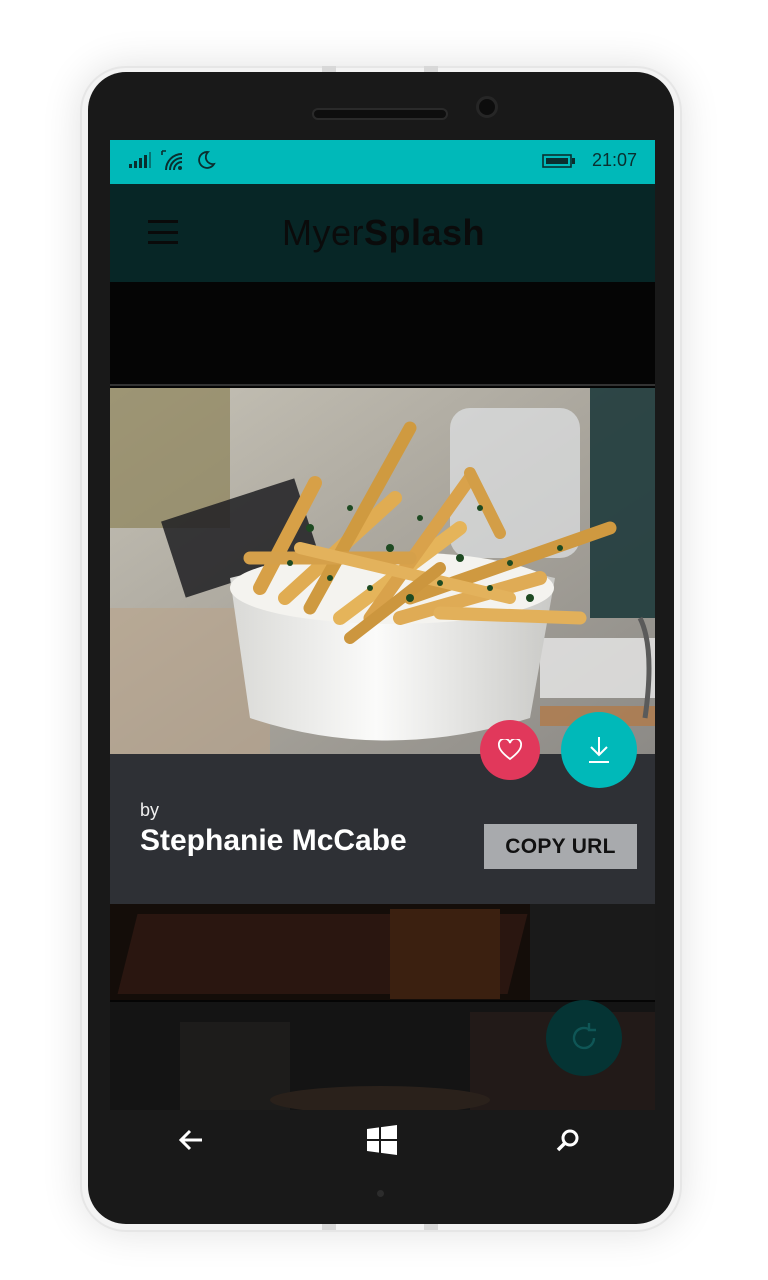  I want to click on menu-button, so click(163, 232).